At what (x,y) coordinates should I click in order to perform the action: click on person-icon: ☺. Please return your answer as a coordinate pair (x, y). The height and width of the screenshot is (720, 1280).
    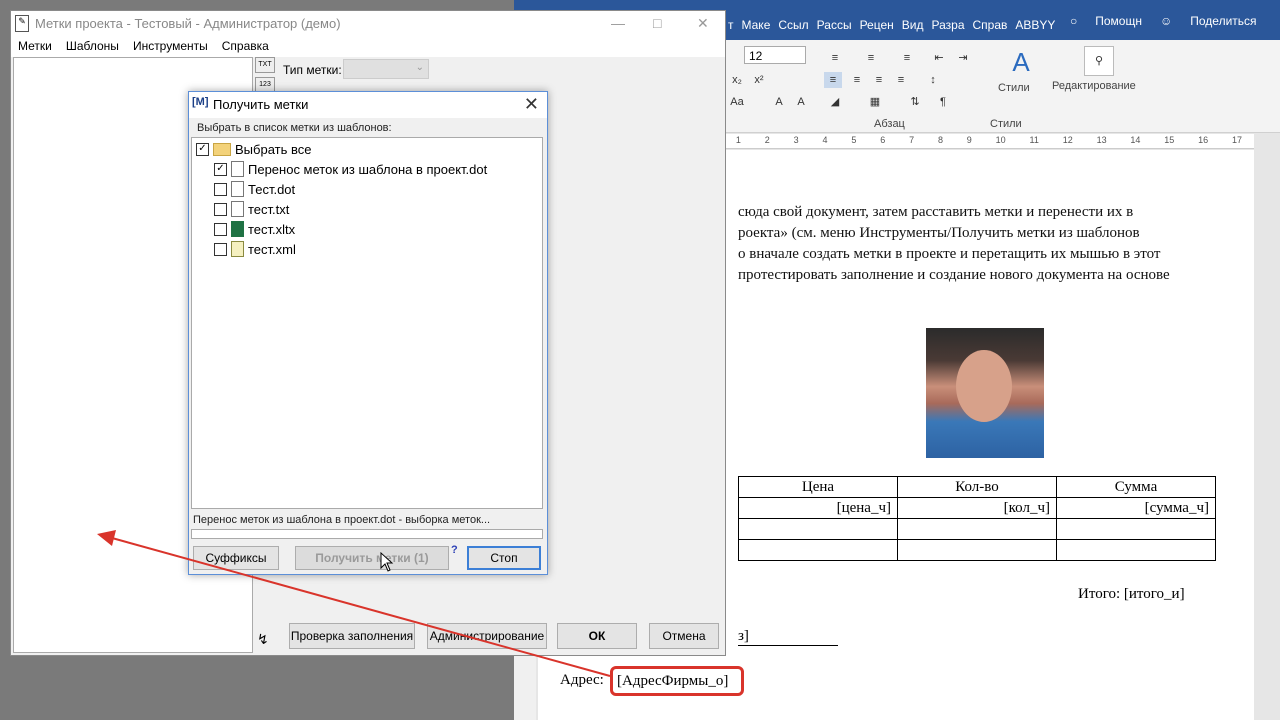
    Looking at the image, I should click on (1166, 21).